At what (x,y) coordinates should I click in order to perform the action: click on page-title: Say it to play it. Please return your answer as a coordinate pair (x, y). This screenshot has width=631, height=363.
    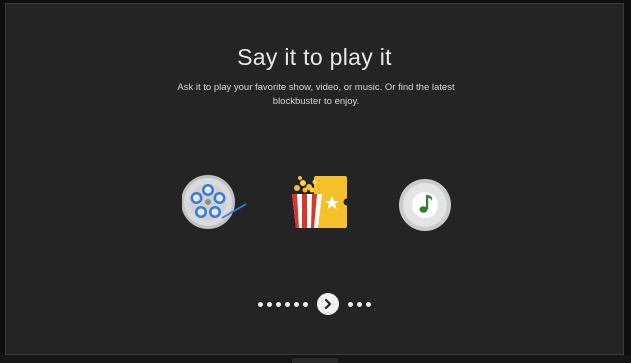
    Looking at the image, I should click on (314, 57).